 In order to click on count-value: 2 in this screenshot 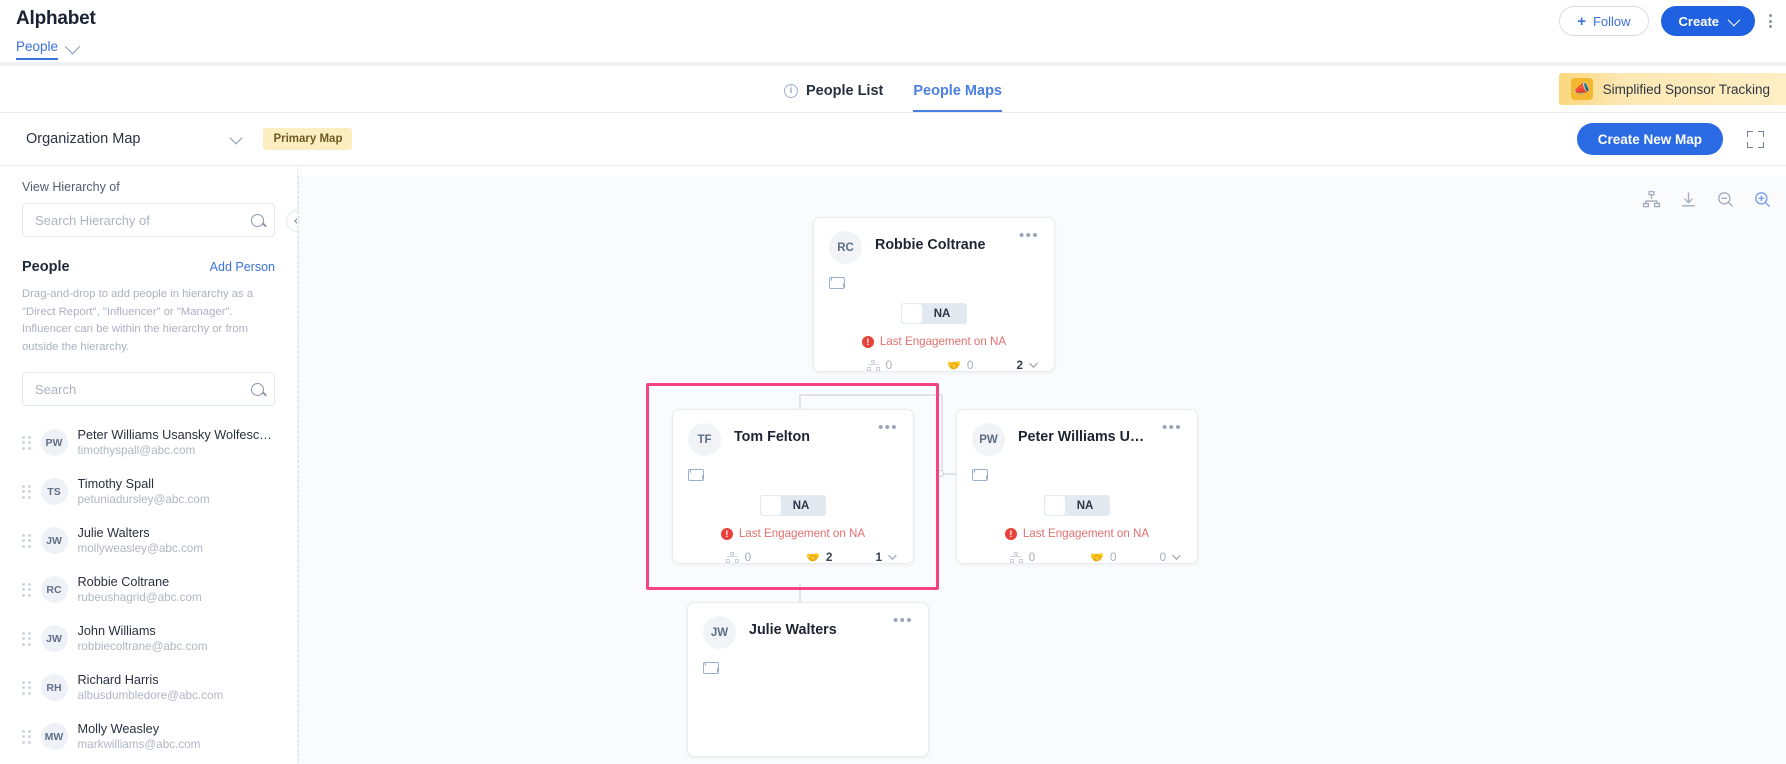, I will do `click(1019, 365)`.